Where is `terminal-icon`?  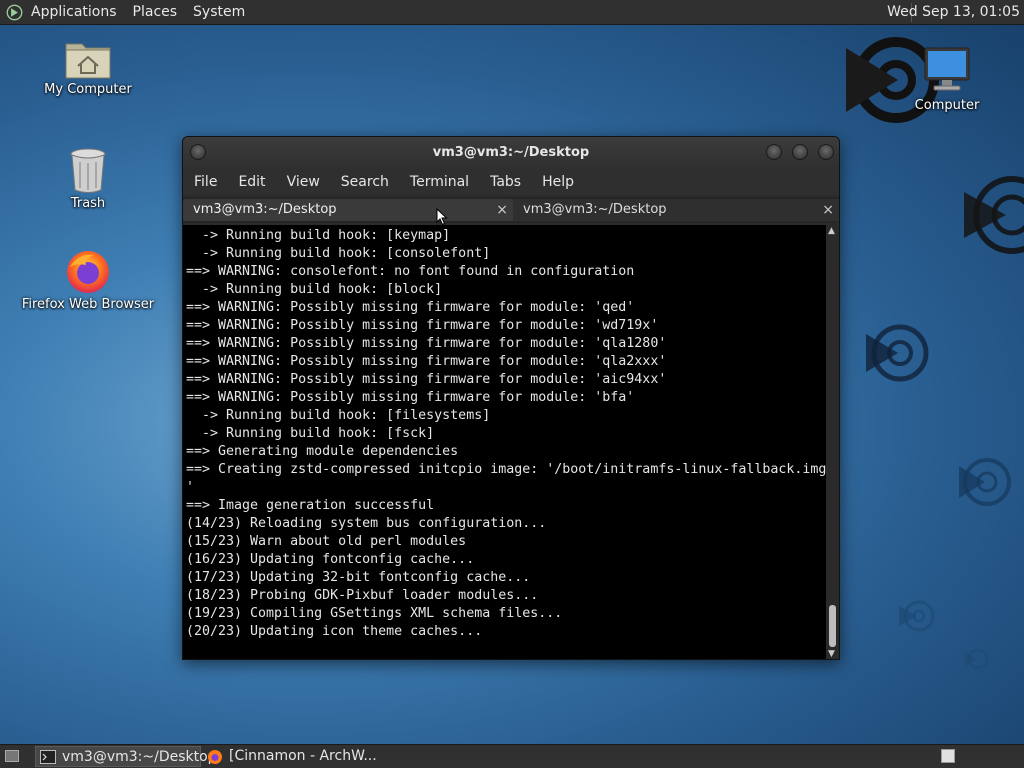
terminal-icon is located at coordinates (48, 757).